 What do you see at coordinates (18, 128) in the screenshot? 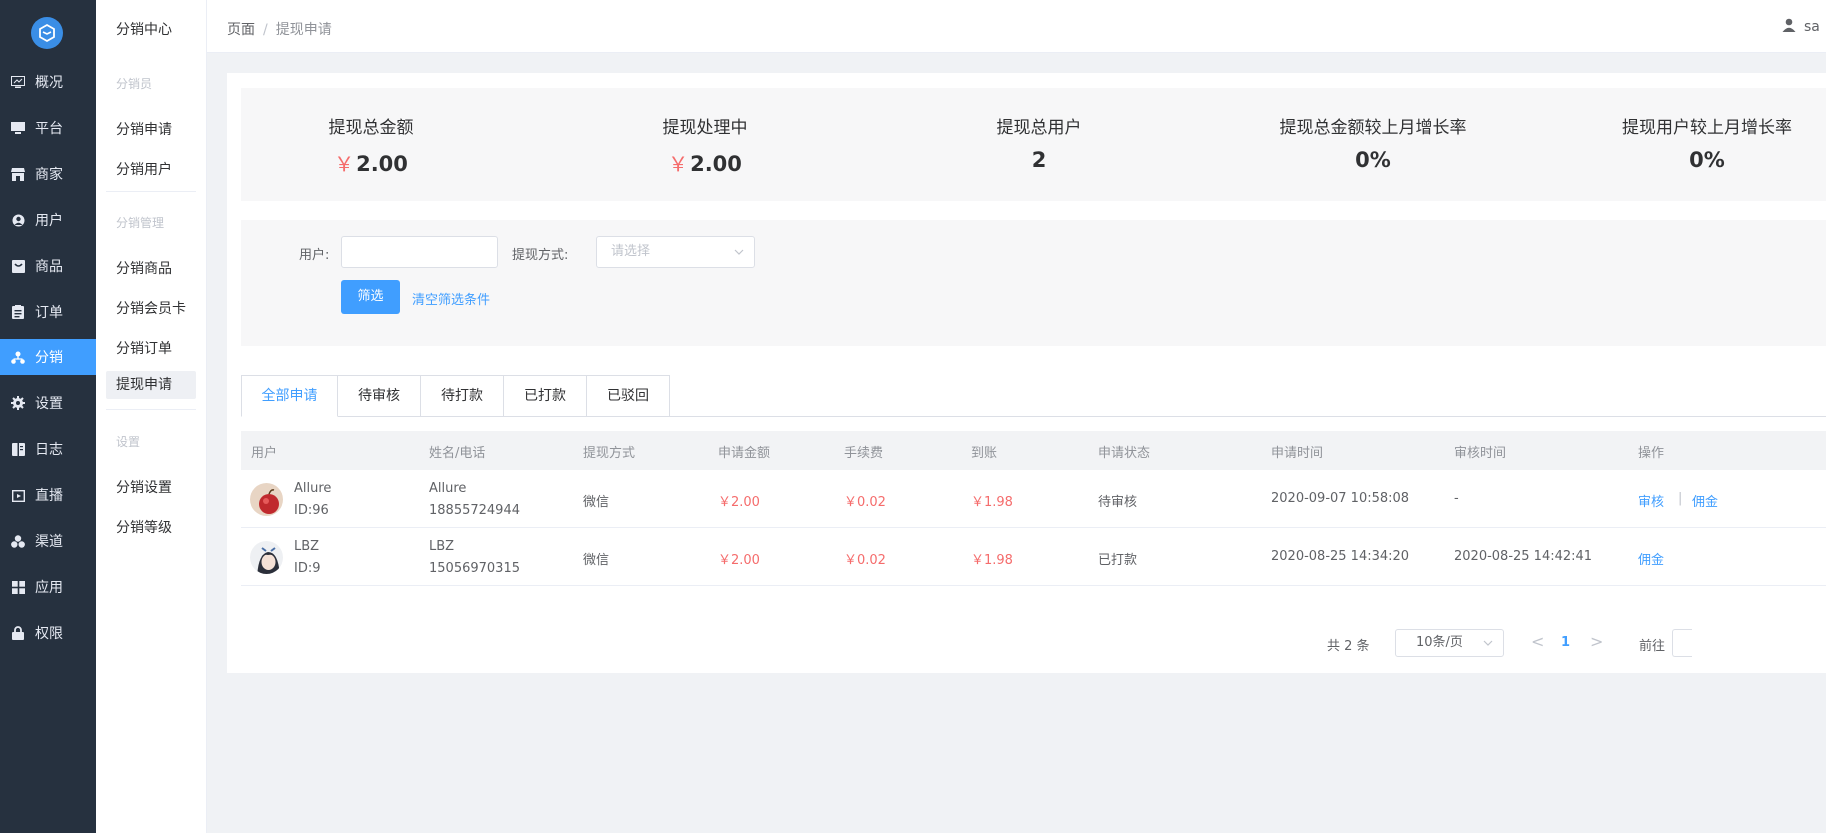
I see `monitor-icon` at bounding box center [18, 128].